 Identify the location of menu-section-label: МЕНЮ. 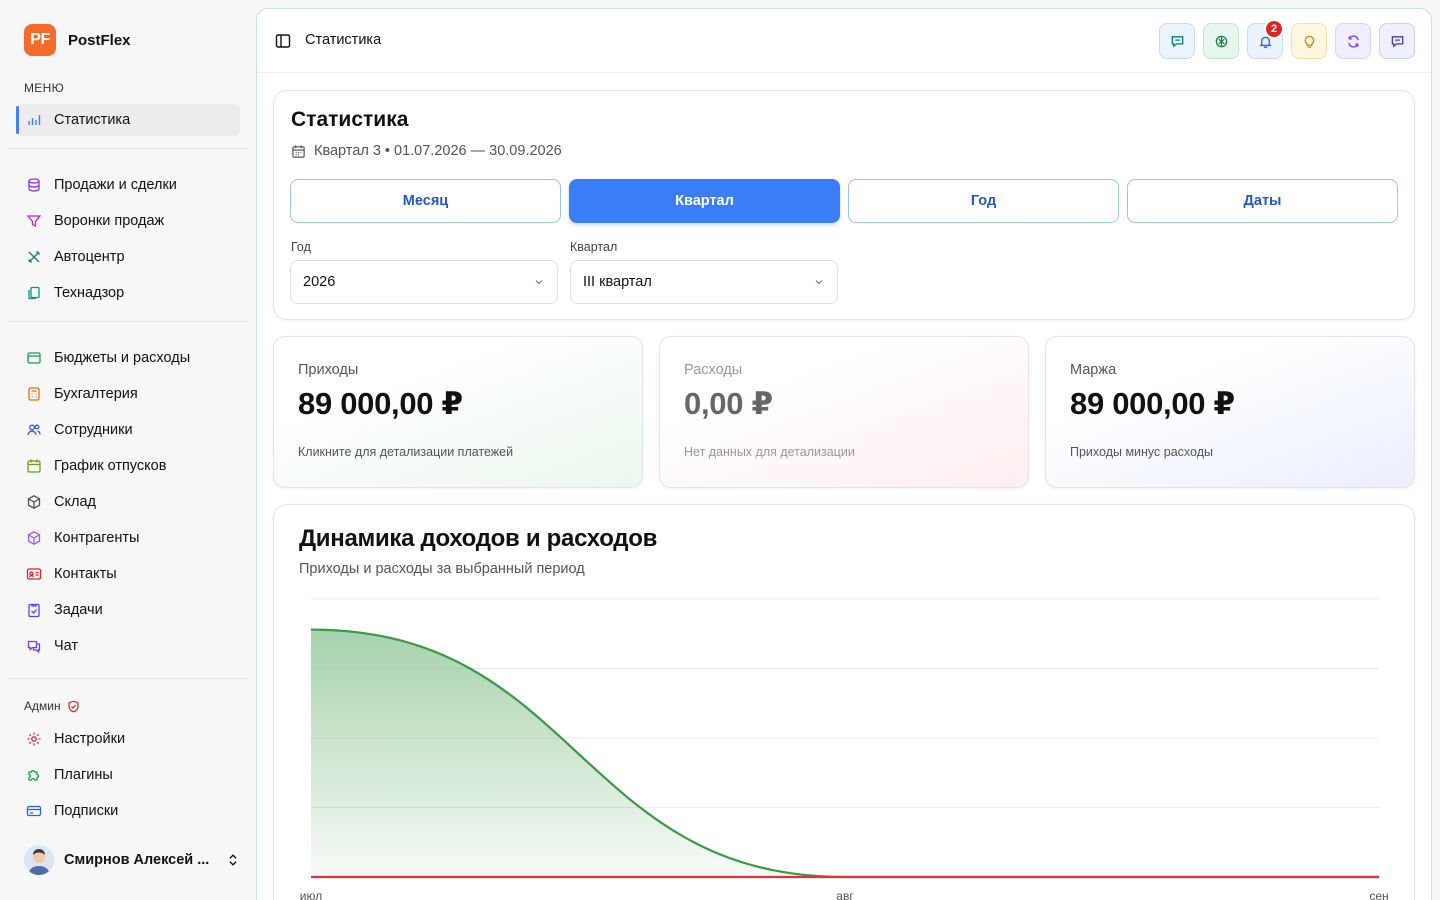
(44, 88).